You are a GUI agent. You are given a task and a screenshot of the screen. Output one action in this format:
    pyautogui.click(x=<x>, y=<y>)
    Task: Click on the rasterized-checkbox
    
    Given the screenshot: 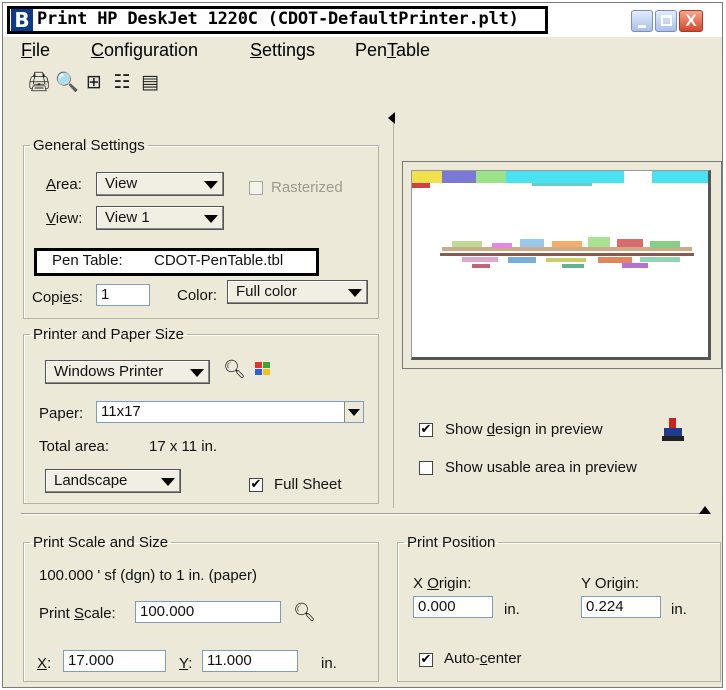 What is the action you would take?
    pyautogui.click(x=256, y=188)
    